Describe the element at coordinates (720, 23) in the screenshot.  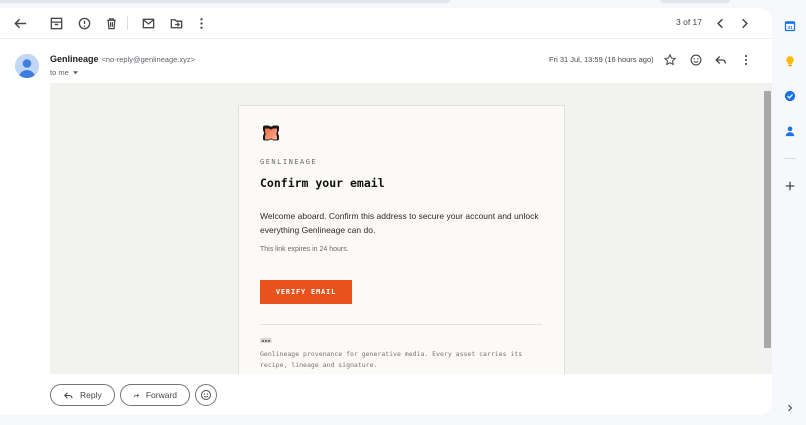
I see `newer-chevron-left-icon` at that location.